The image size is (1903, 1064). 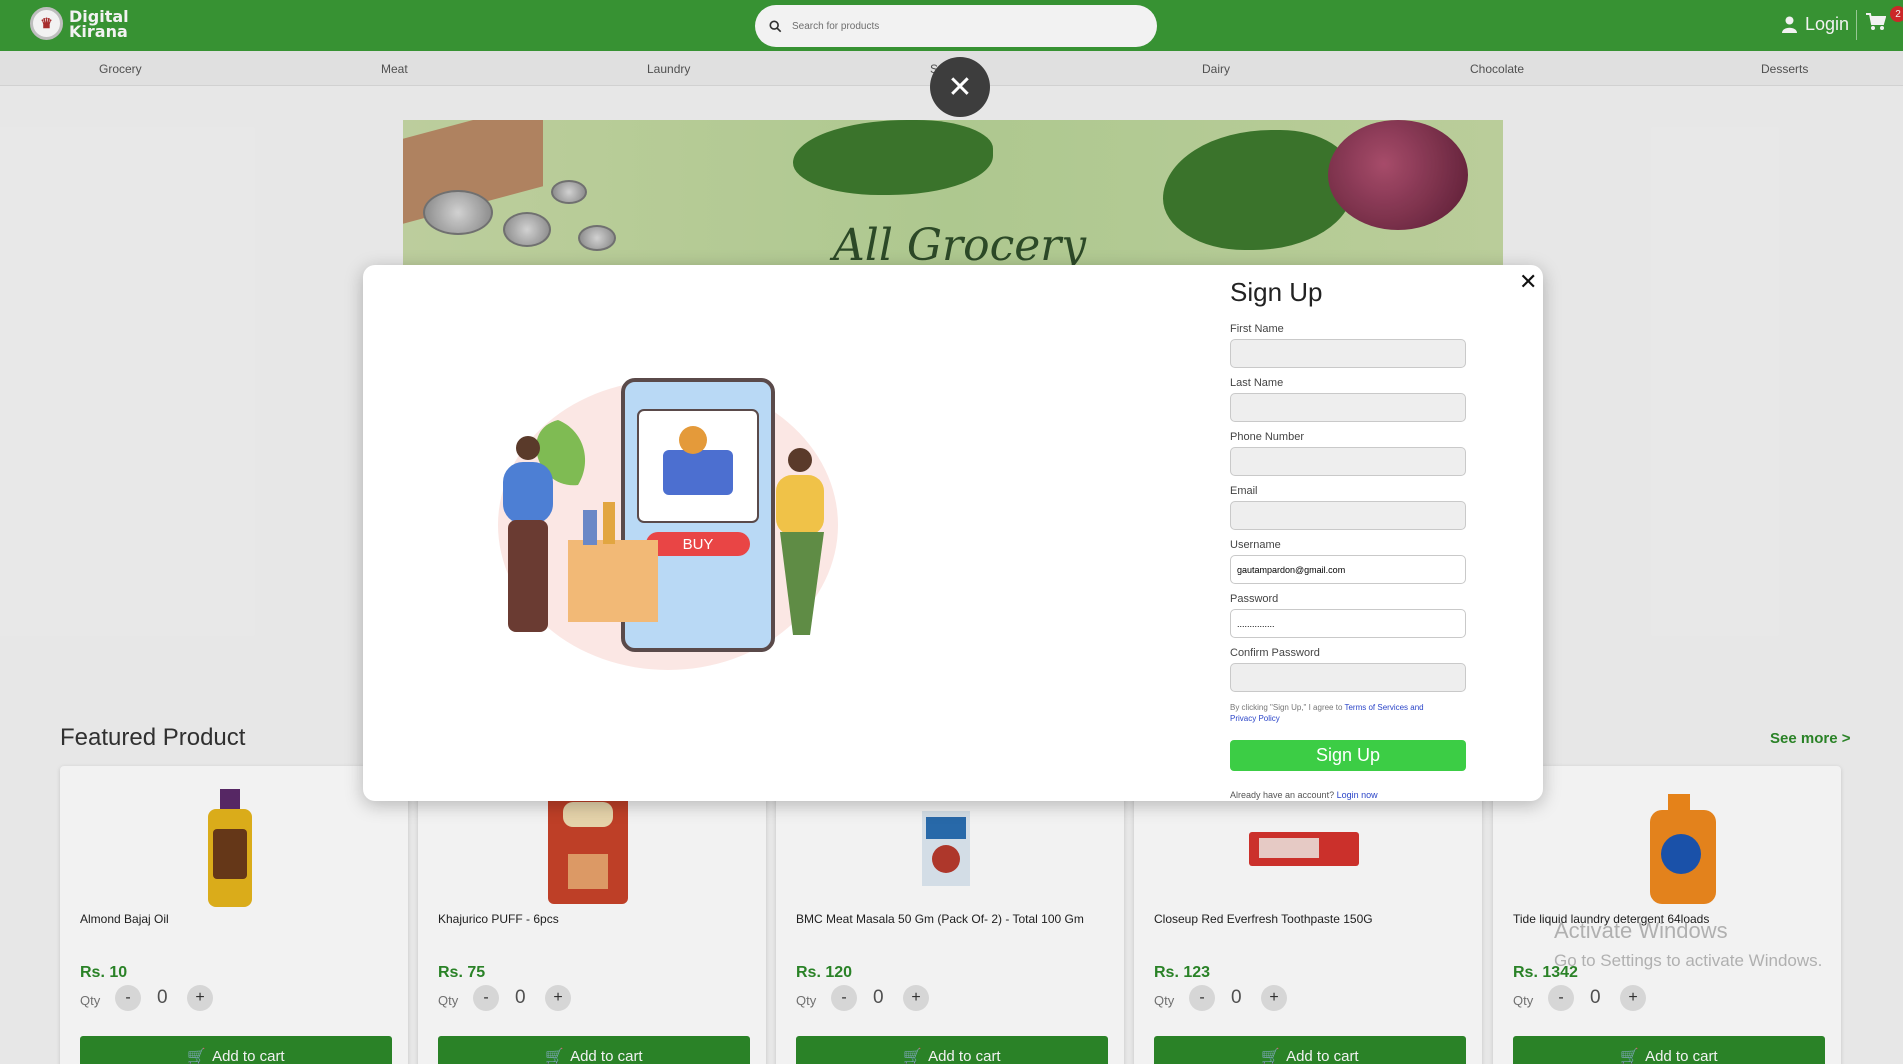 I want to click on first-name-label: First Name, so click(x=1257, y=329).